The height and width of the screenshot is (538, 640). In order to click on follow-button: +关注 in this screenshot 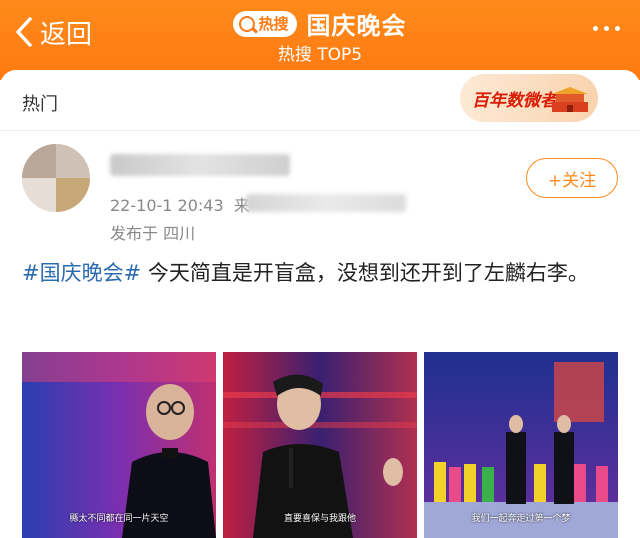, I will do `click(572, 178)`.